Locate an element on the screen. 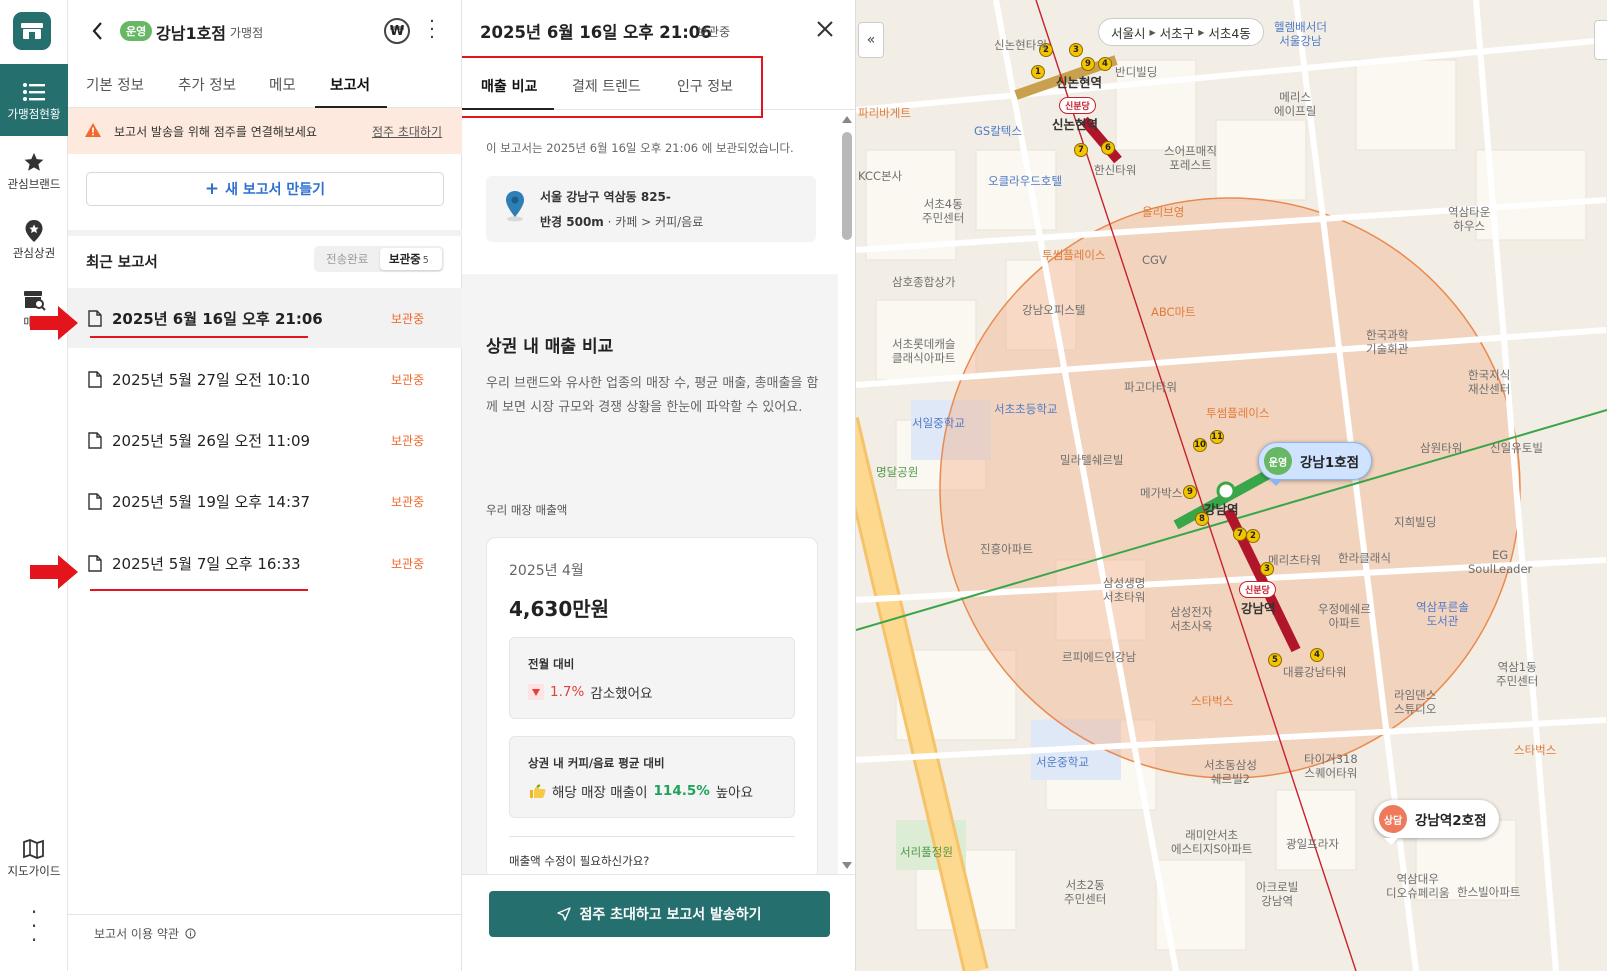 The width and height of the screenshot is (1607, 971). segment-saved: 보관중 5 is located at coordinates (411, 259).